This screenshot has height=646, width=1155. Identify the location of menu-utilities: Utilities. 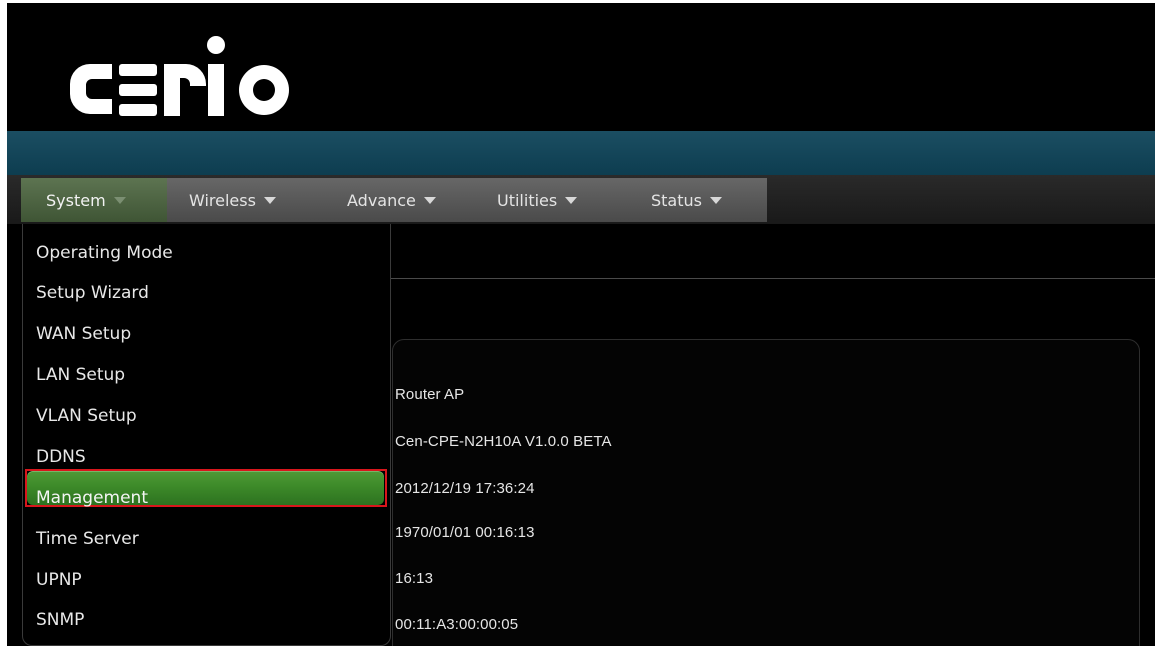
(557, 200).